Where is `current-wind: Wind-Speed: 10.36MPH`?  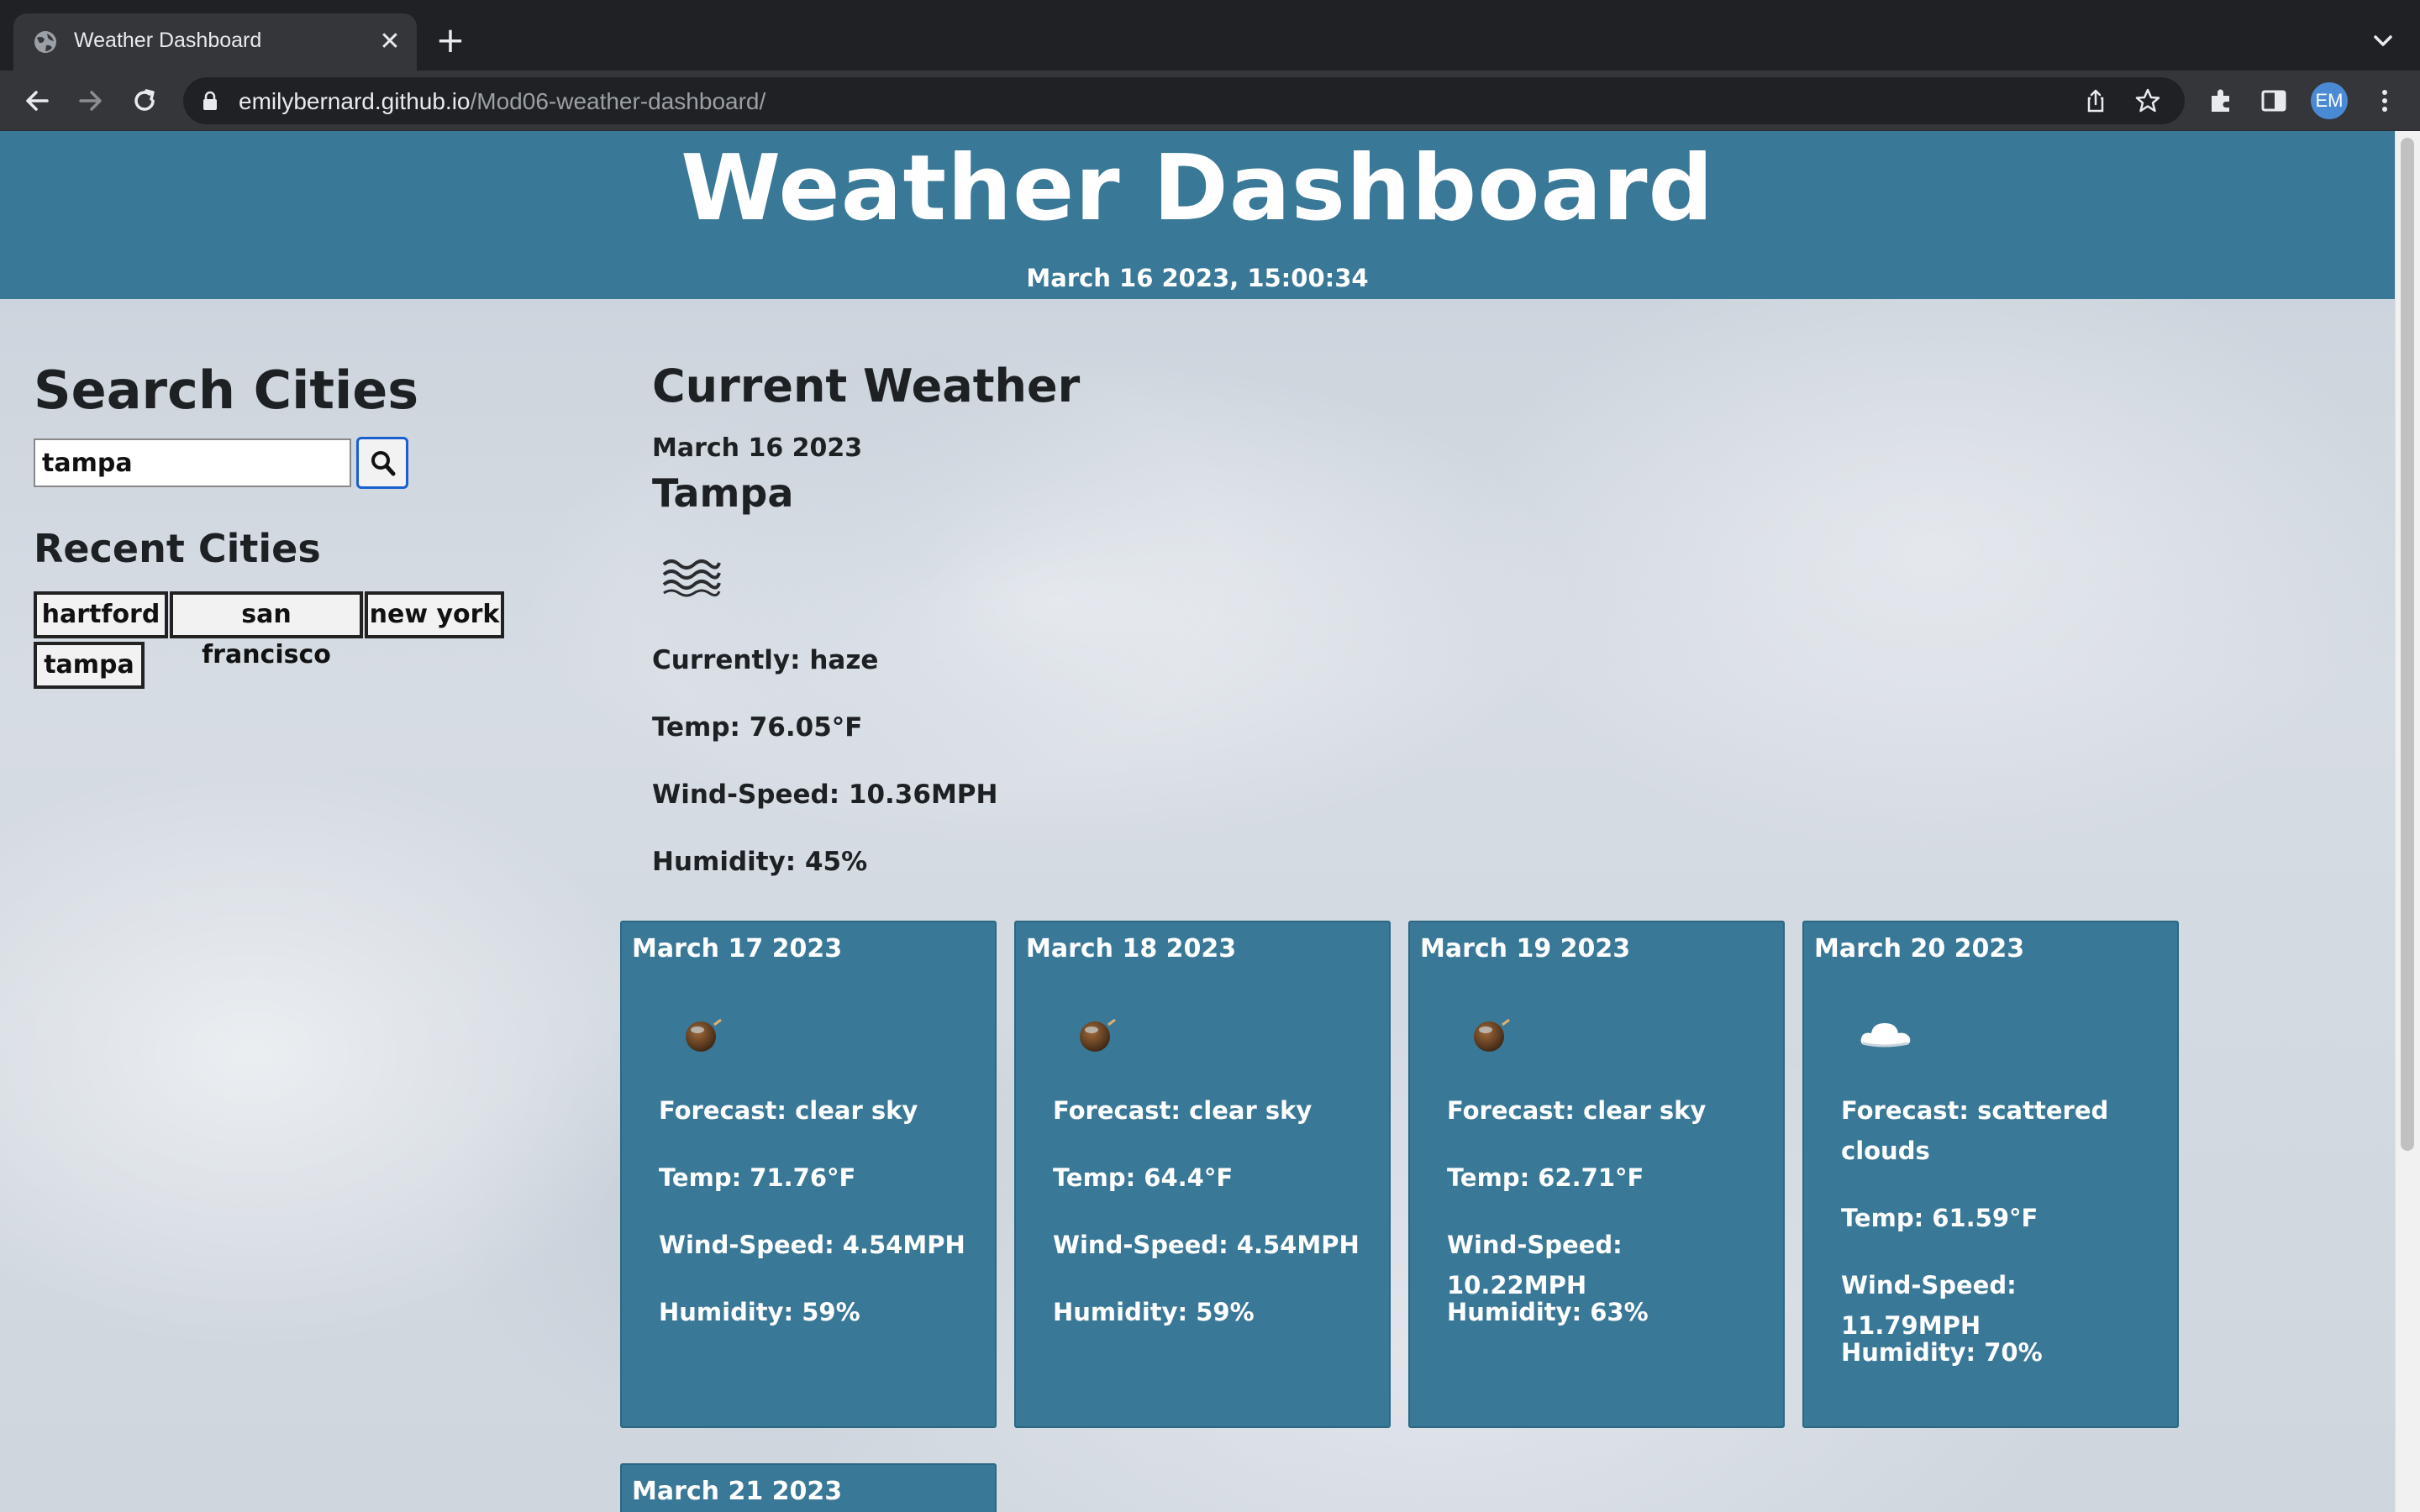 current-wind: Wind-Speed: 10.36MPH is located at coordinates (825, 795).